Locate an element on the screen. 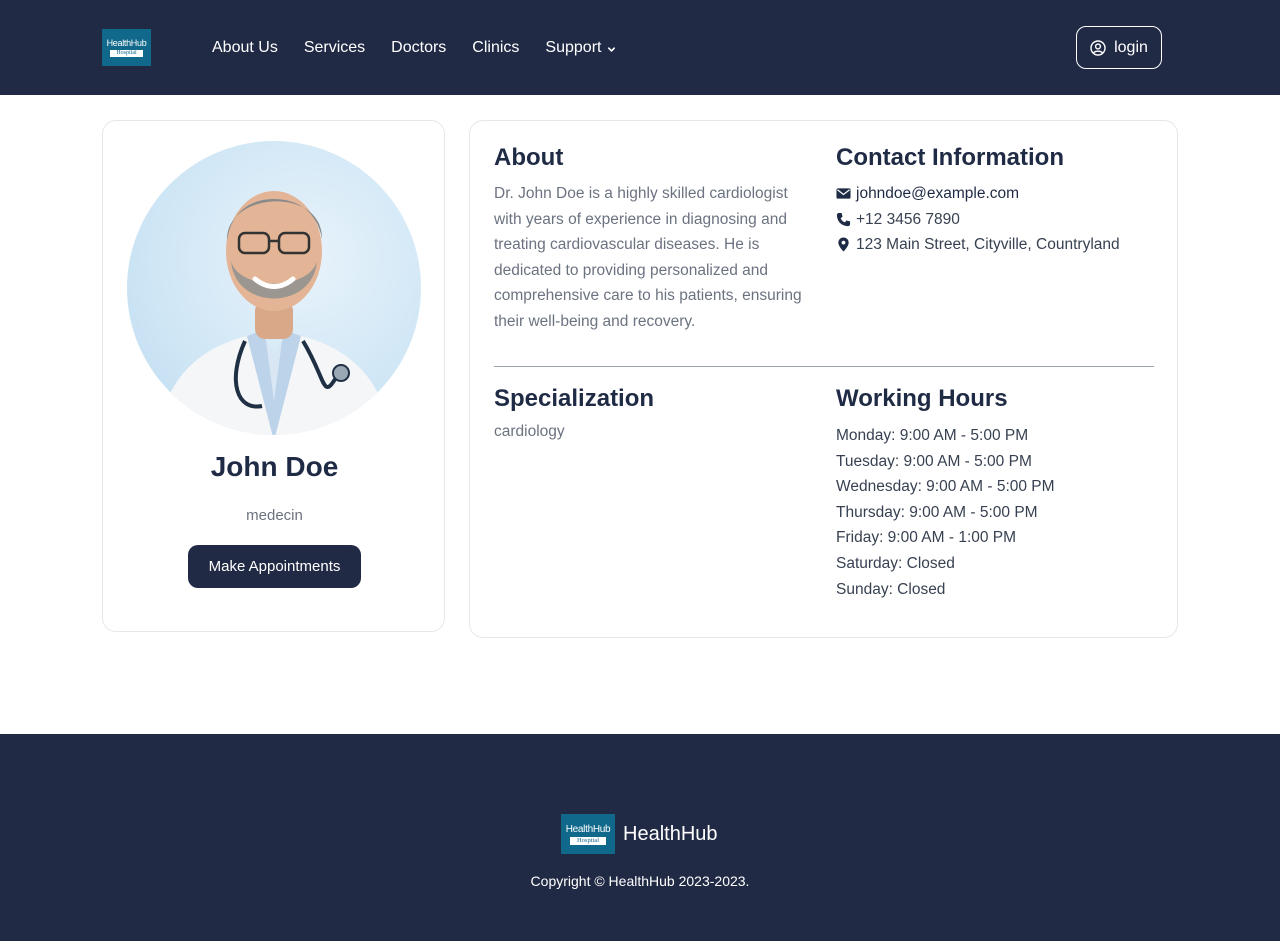 This screenshot has height=941, width=1280. nav-support-label: Support is located at coordinates (573, 47).